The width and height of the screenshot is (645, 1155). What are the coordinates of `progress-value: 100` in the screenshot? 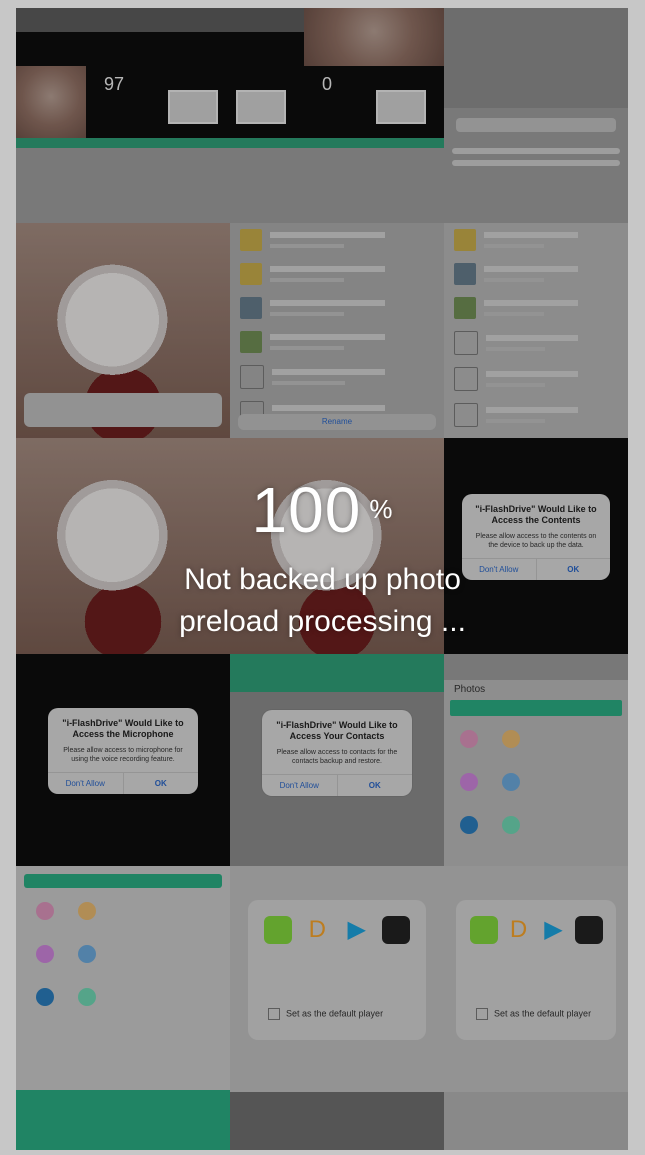 It's located at (306, 509).